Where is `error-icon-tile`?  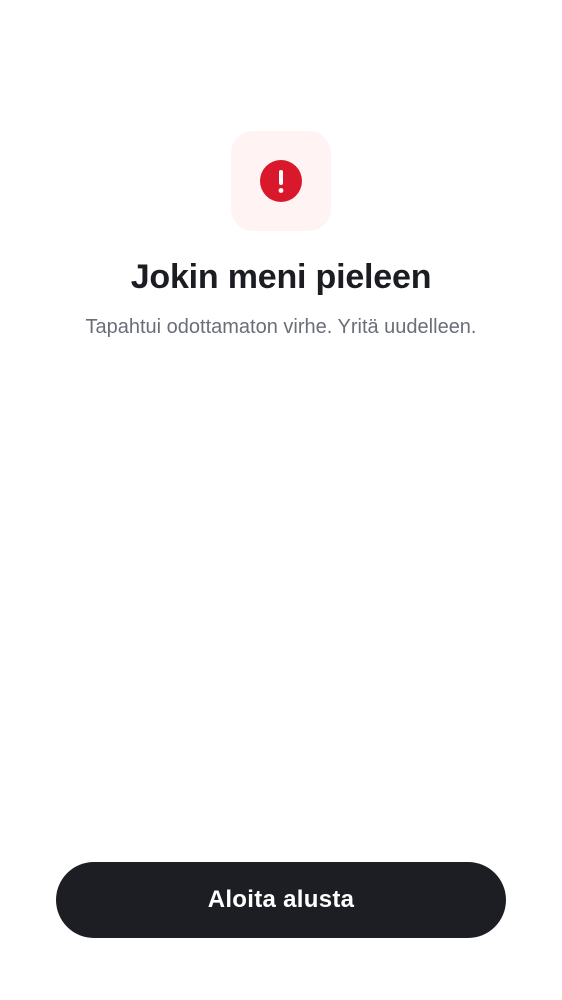
error-icon-tile is located at coordinates (281, 181).